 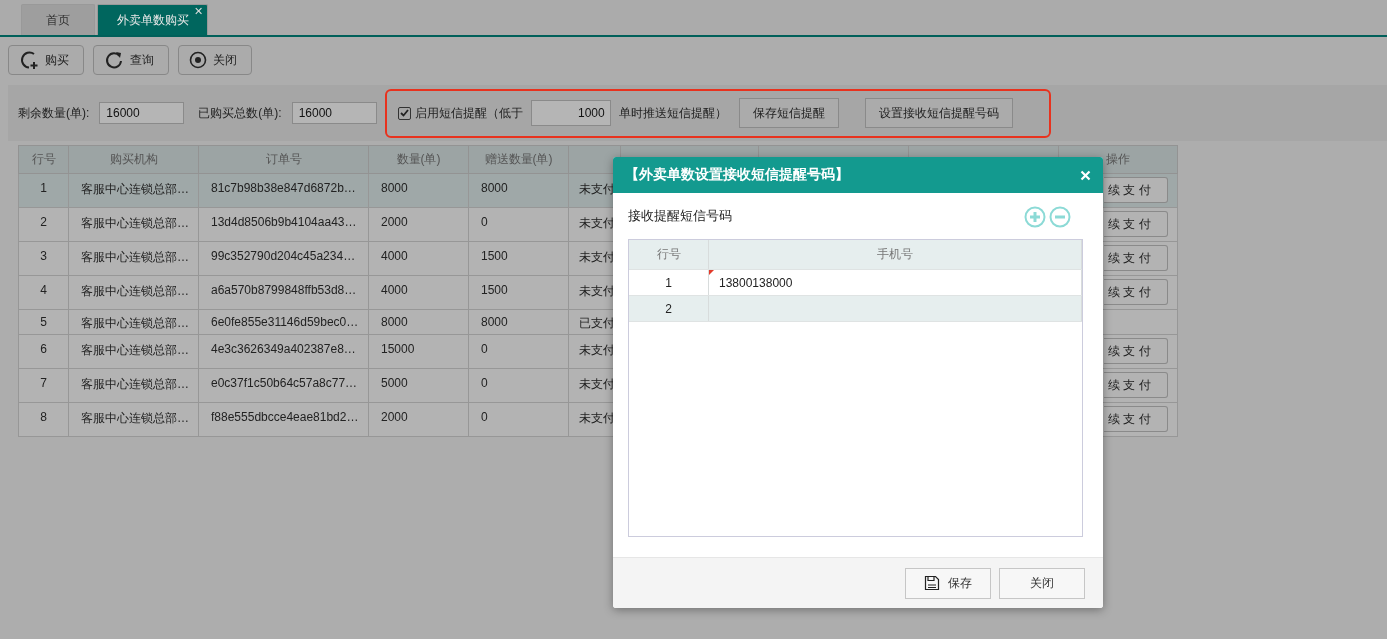 What do you see at coordinates (1042, 583) in the screenshot?
I see `dialog-button: 关闭` at bounding box center [1042, 583].